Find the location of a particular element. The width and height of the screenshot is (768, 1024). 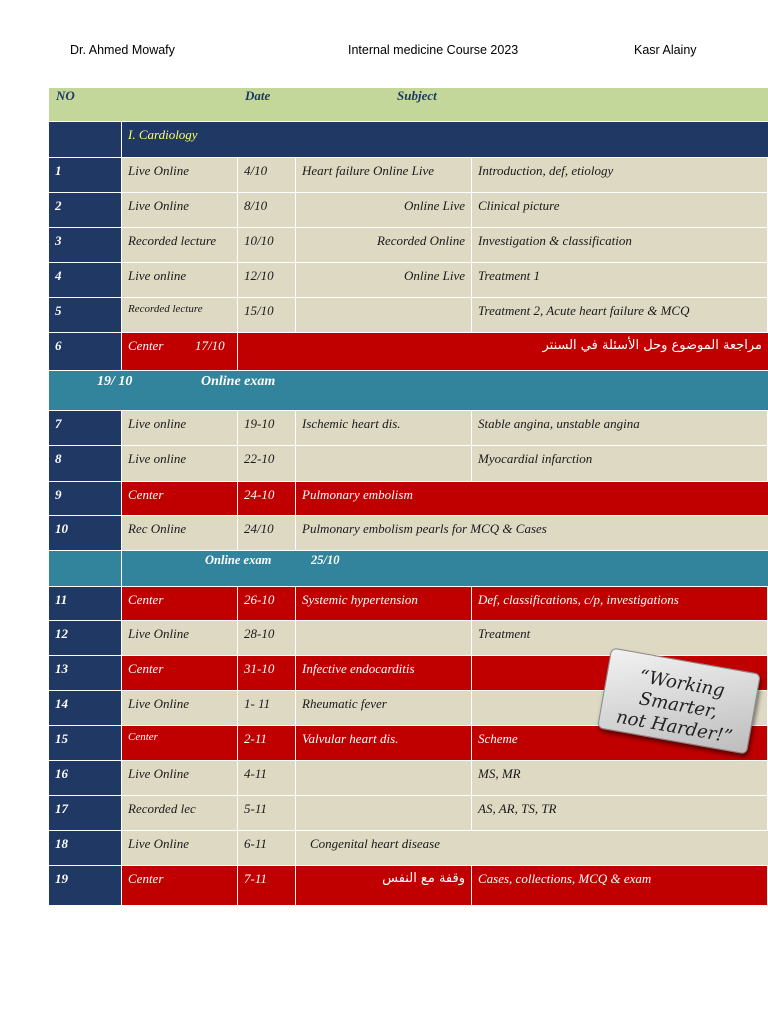

row-description: Treatment 2, Acute heart failure & MCQ is located at coordinates (620, 315).